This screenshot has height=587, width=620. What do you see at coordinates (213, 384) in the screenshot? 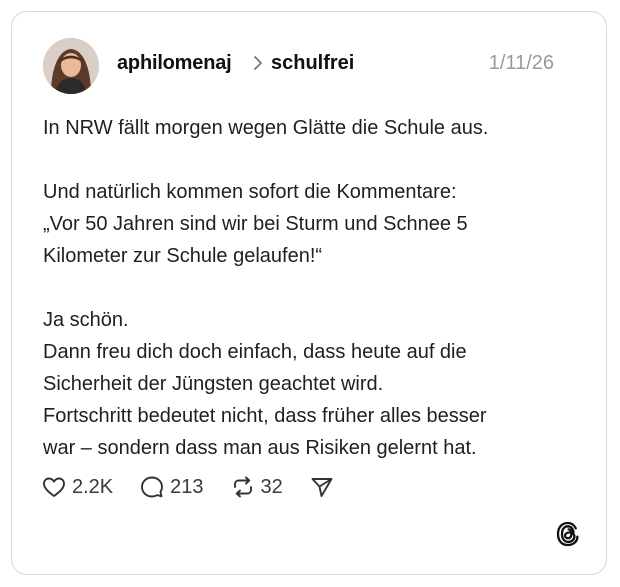
I see `post-line: Sicherheit der Jüngsten geachtet wird.` at bounding box center [213, 384].